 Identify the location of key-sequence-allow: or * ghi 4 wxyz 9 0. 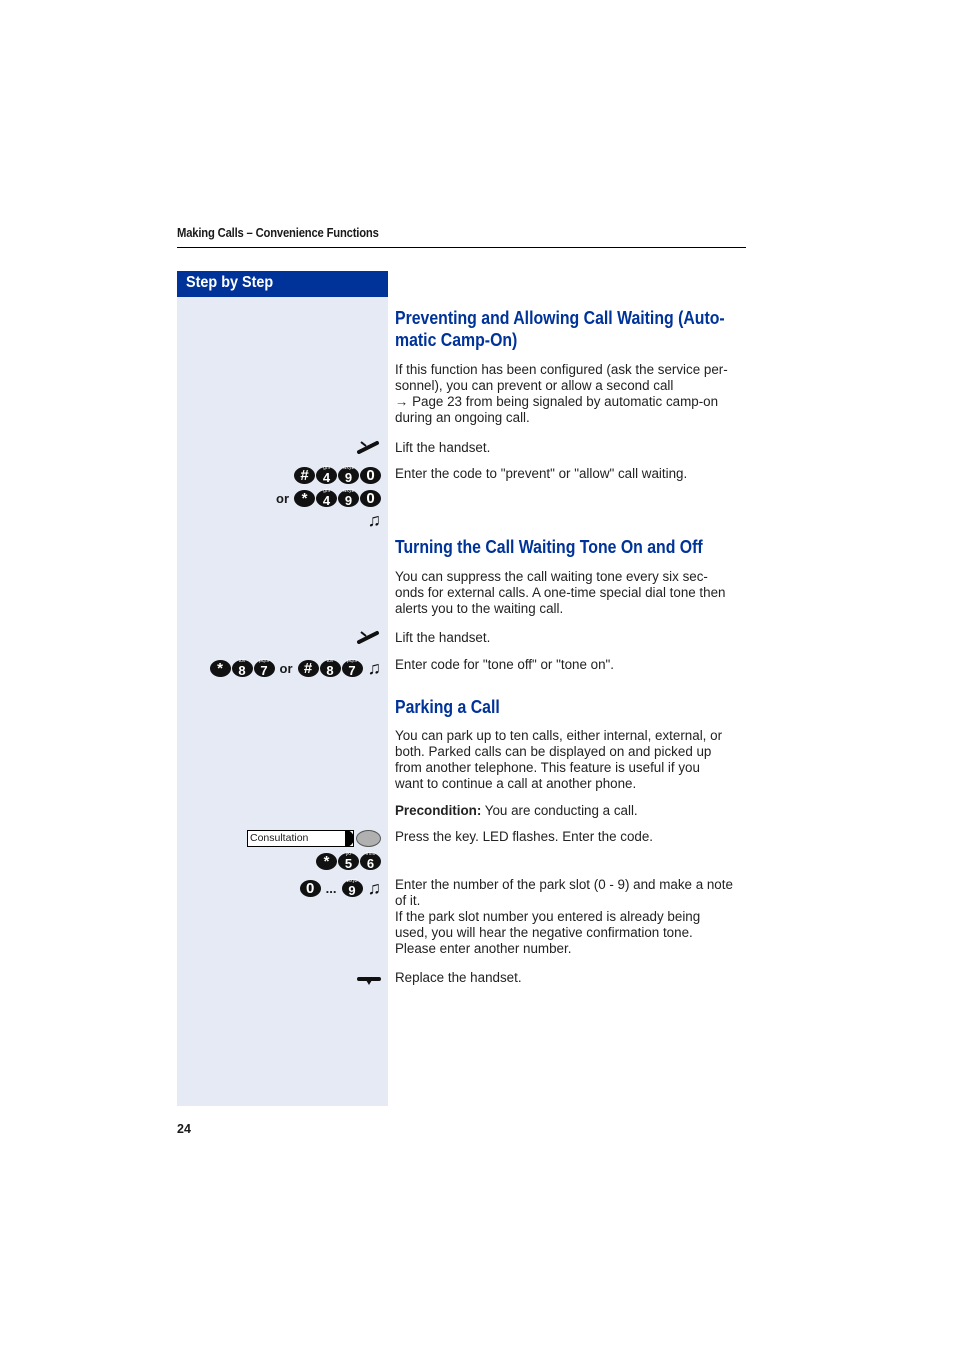
(326, 498).